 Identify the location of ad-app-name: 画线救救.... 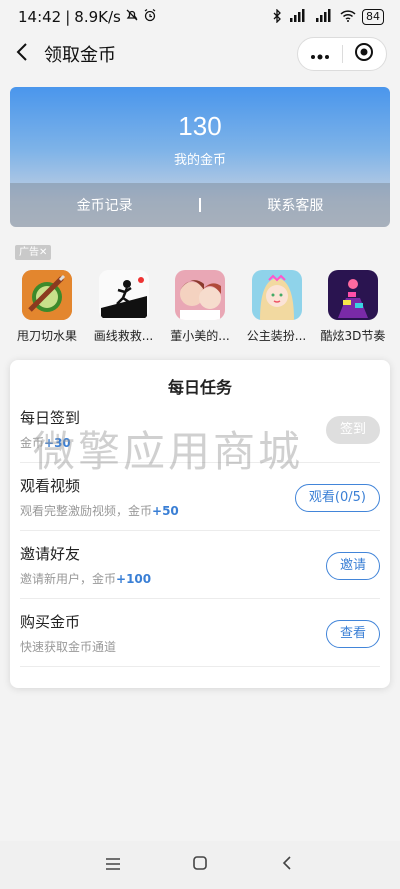
(123, 336).